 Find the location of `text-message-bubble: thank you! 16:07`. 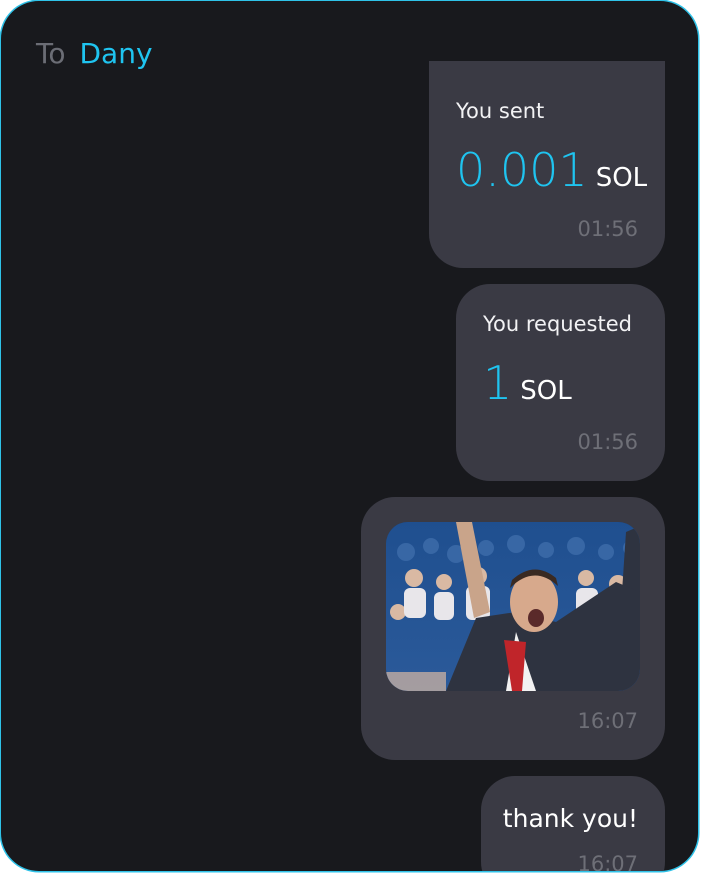

text-message-bubble: thank you! 16:07 is located at coordinates (573, 823).